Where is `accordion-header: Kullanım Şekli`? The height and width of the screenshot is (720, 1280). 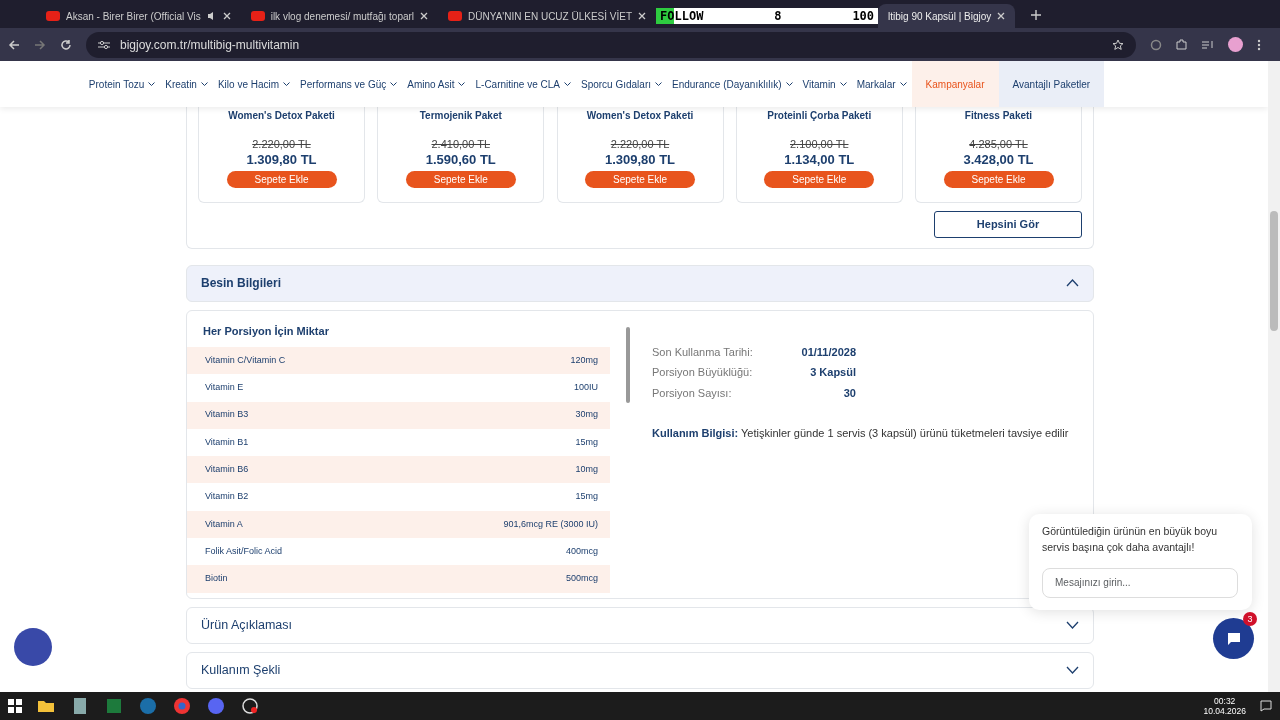 accordion-header: Kullanım Şekli is located at coordinates (640, 670).